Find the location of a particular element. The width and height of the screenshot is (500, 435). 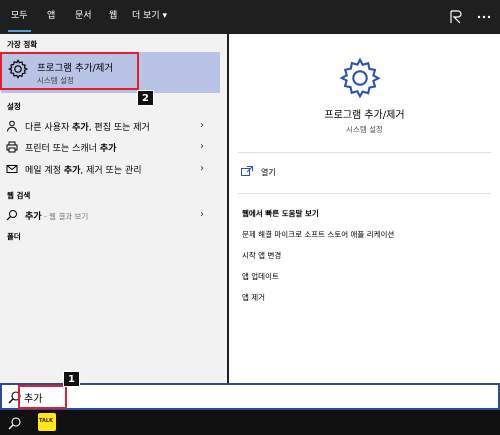

annotation-badge: 1 is located at coordinates (71, 379).